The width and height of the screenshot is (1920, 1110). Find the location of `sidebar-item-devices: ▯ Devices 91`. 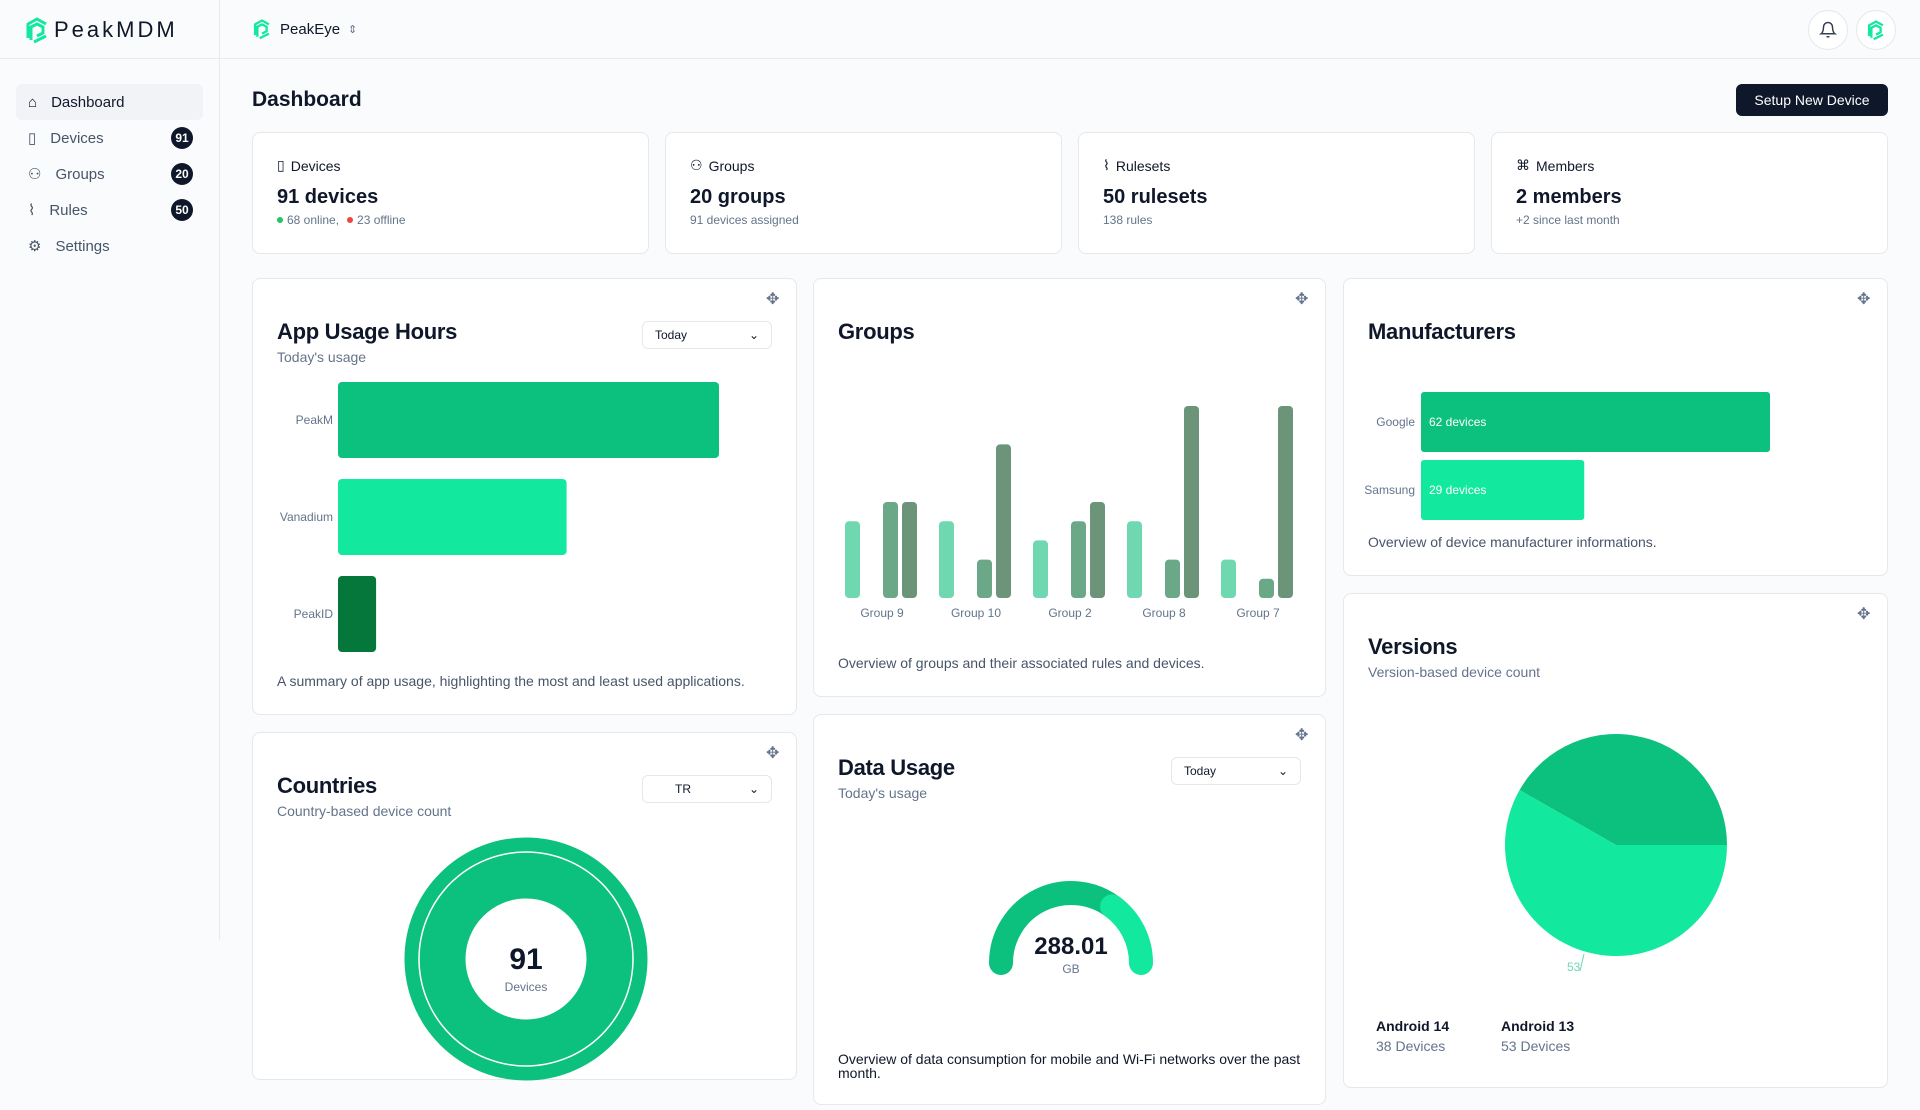

sidebar-item-devices: ▯ Devices 91 is located at coordinates (109, 138).